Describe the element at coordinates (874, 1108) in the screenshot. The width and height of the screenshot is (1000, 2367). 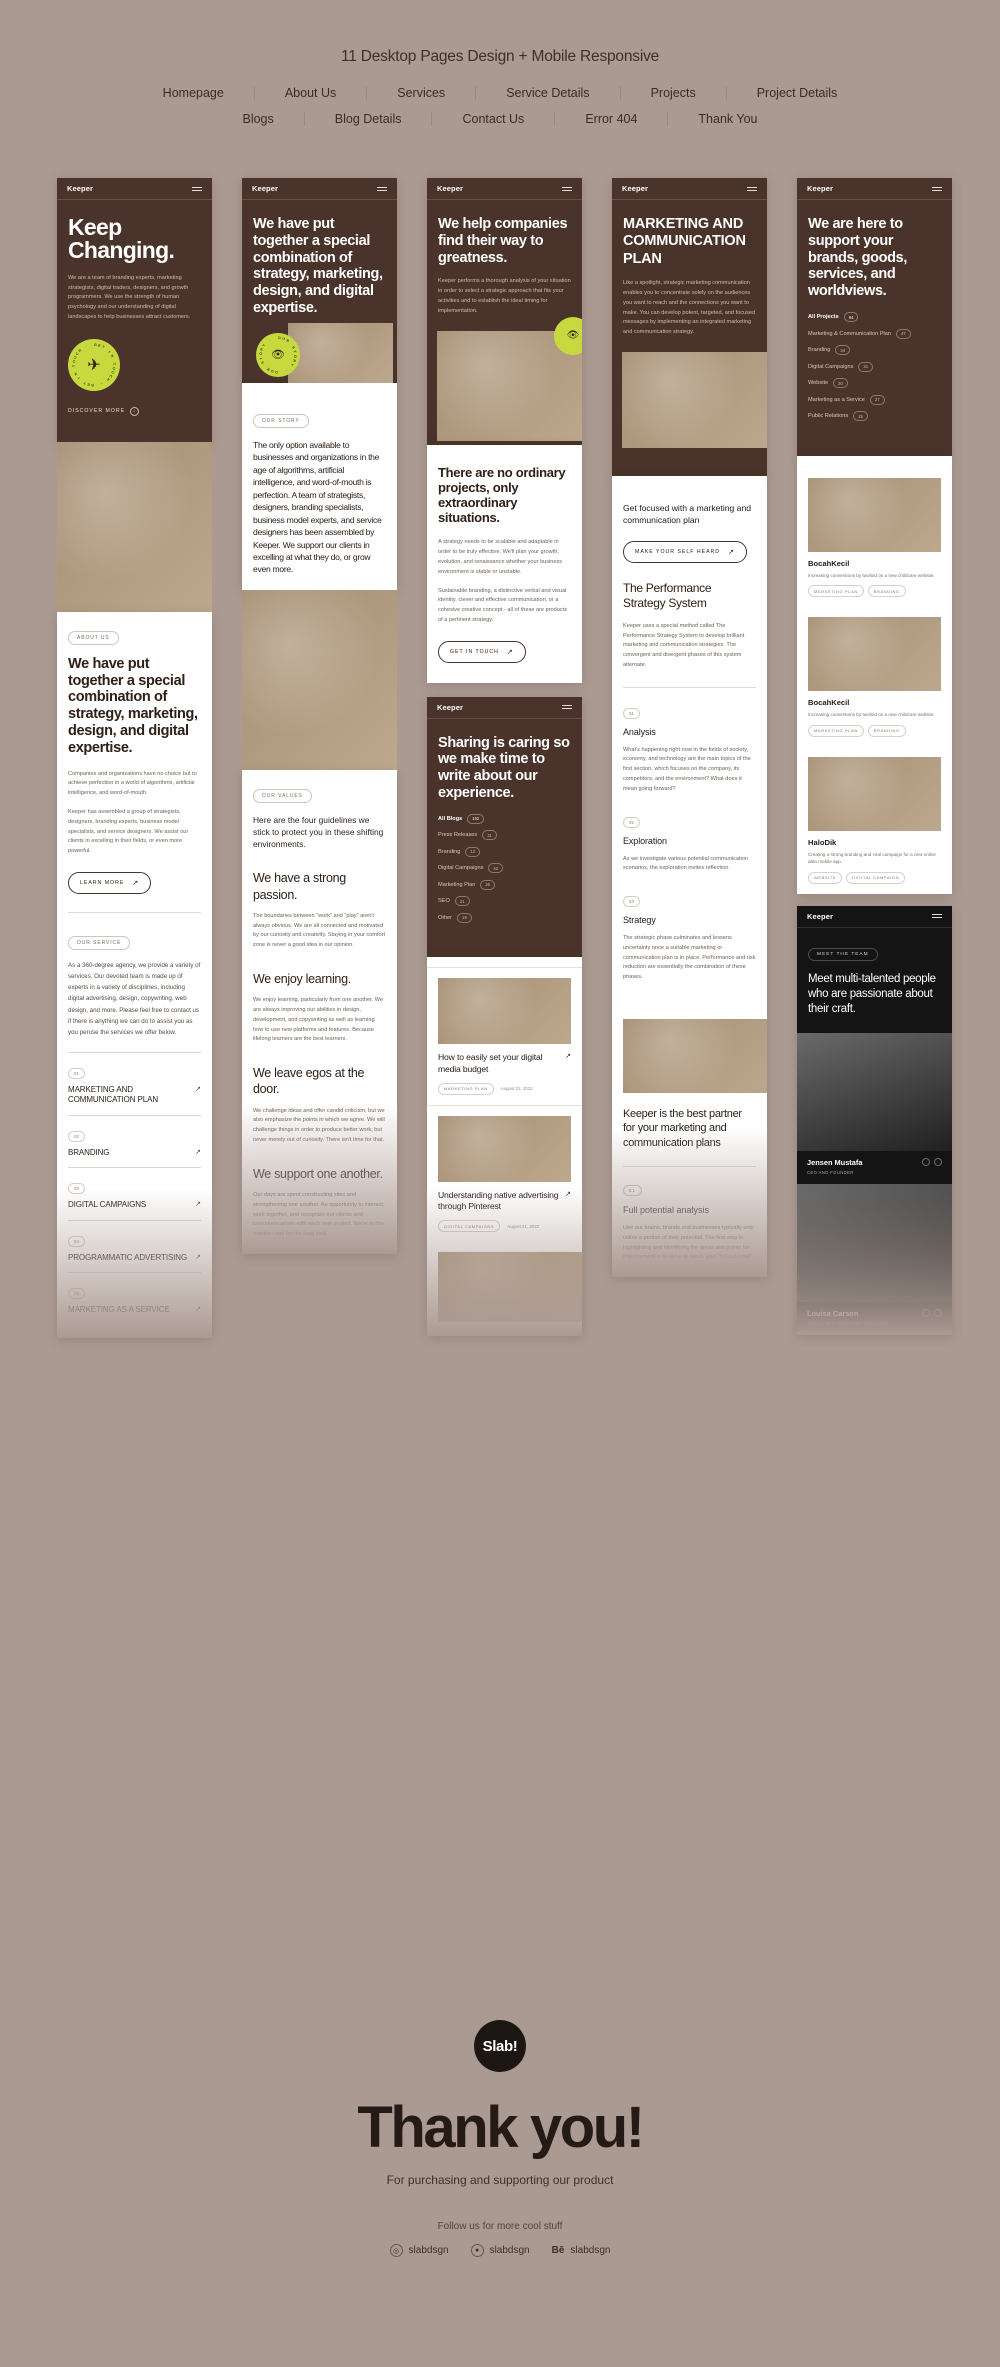
I see `team-member-card: Jensen Mustafa CEO AND FOUNDER` at that location.